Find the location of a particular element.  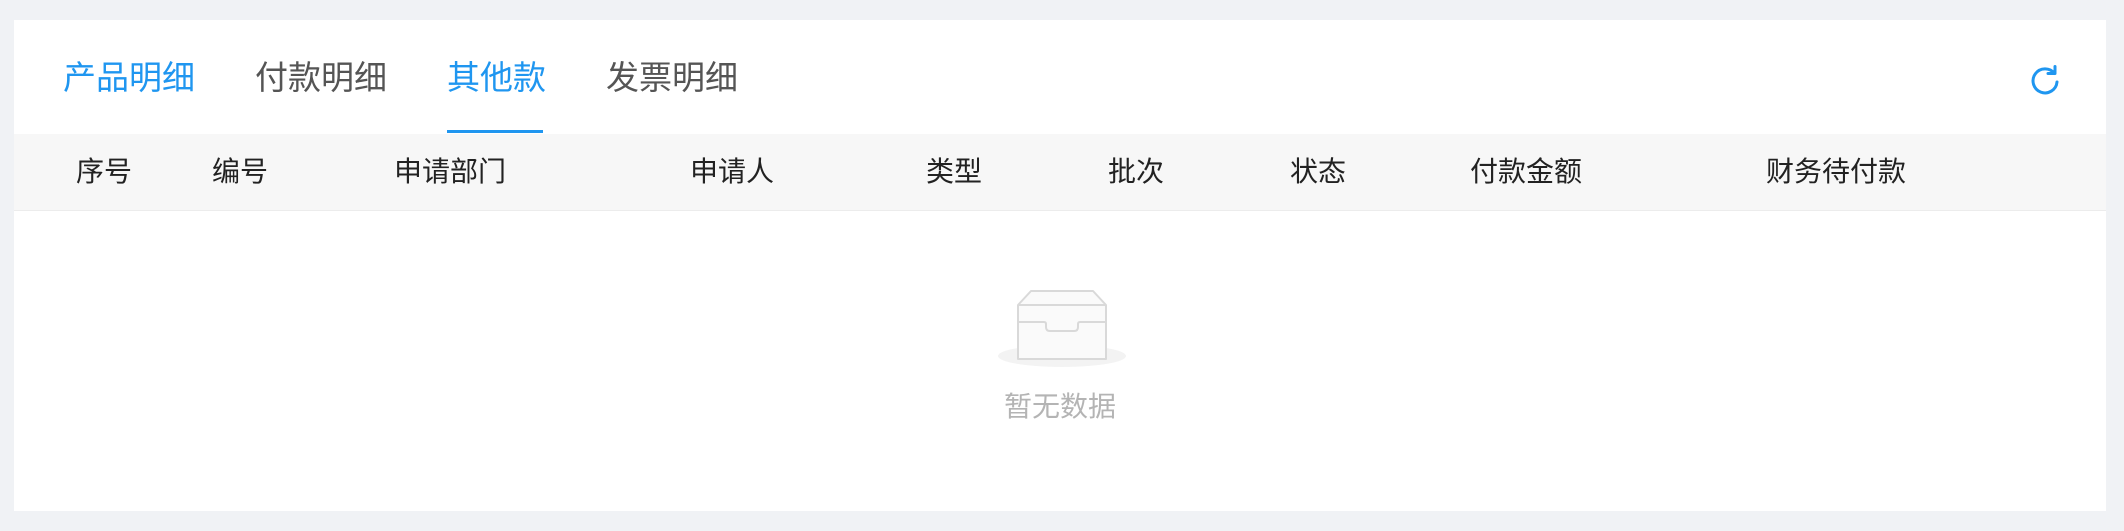

column-header-number: 编号 is located at coordinates (240, 171).